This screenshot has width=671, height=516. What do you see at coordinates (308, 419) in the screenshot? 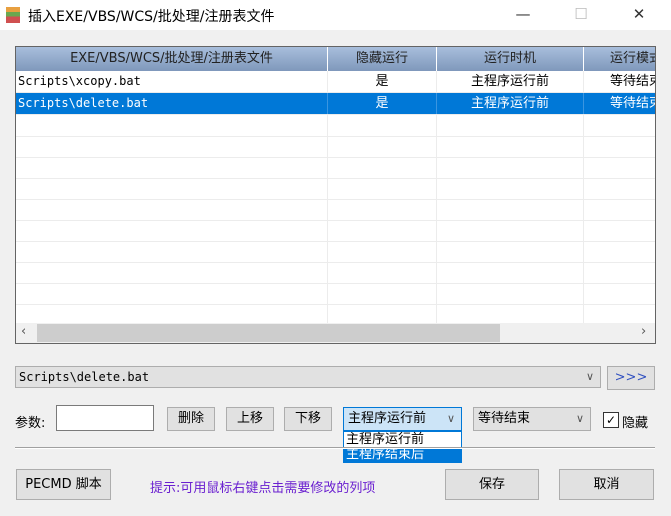
I see `move-down-button: 下移` at bounding box center [308, 419].